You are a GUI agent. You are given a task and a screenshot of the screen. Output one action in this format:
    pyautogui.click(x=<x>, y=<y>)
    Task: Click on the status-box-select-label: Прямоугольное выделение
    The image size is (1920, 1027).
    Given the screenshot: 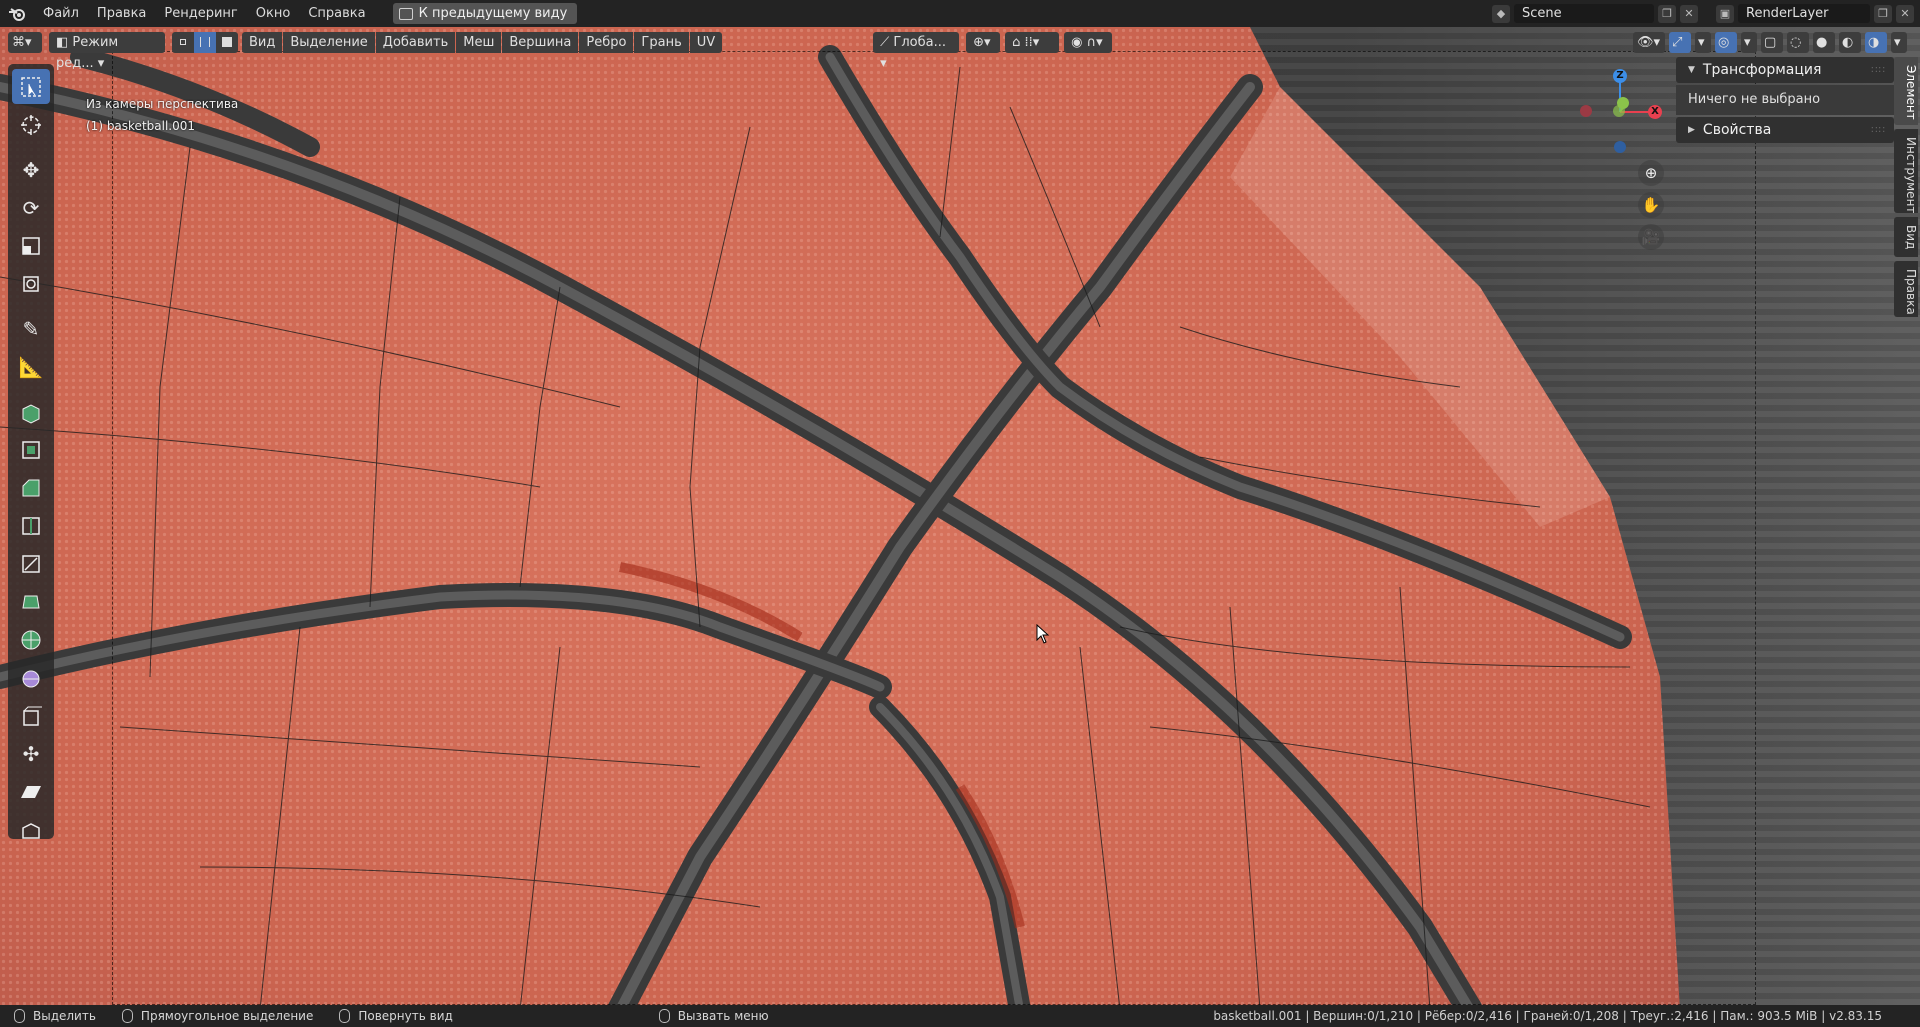 What is the action you would take?
    pyautogui.click(x=227, y=1016)
    